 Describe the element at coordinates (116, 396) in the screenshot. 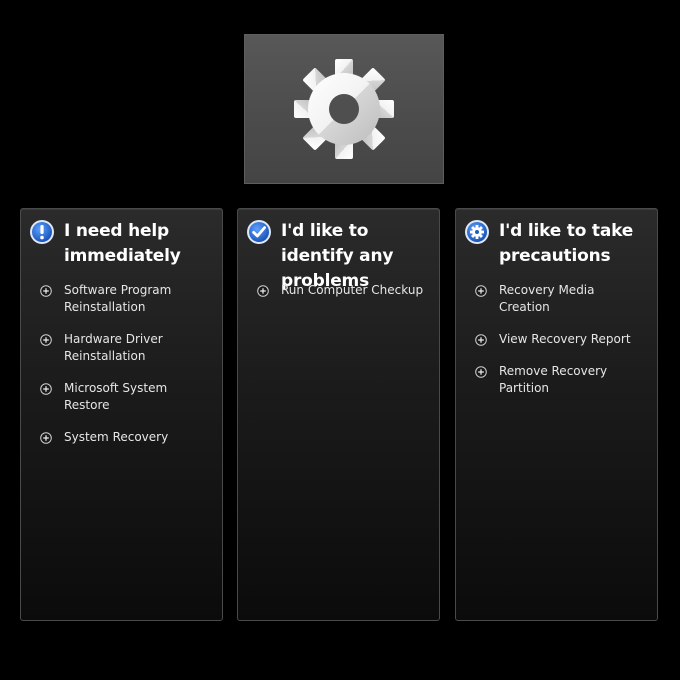

I see `list-item-label: Microsoft System Restore` at that location.